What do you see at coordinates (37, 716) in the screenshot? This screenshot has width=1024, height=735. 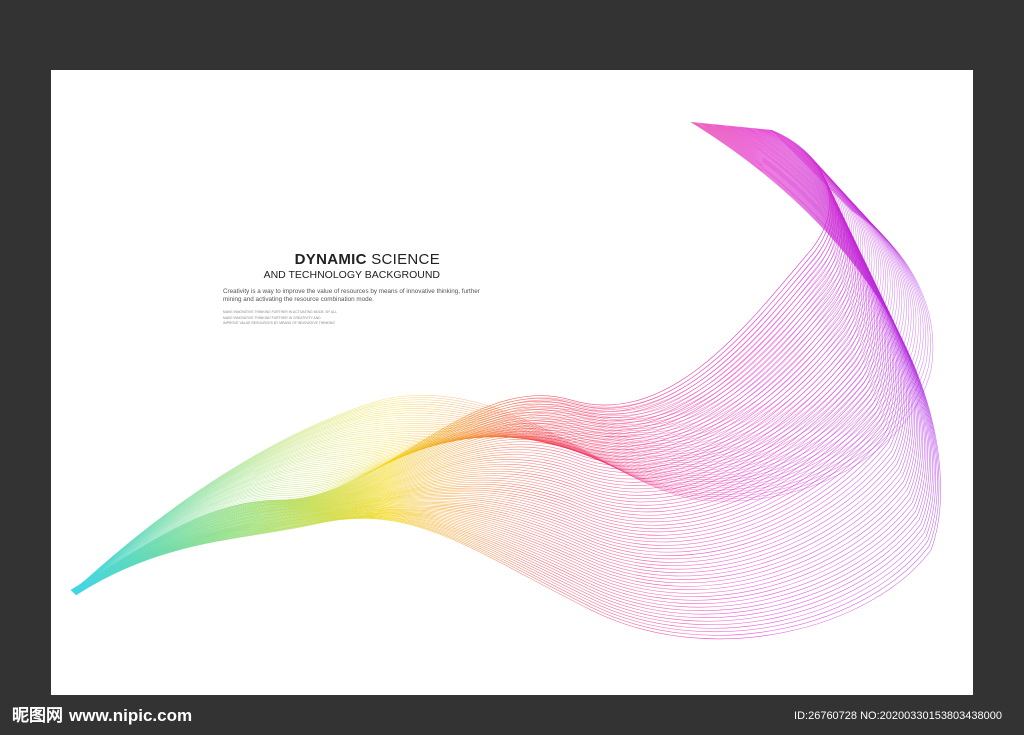 I see `logo-chinese: 昵图网` at bounding box center [37, 716].